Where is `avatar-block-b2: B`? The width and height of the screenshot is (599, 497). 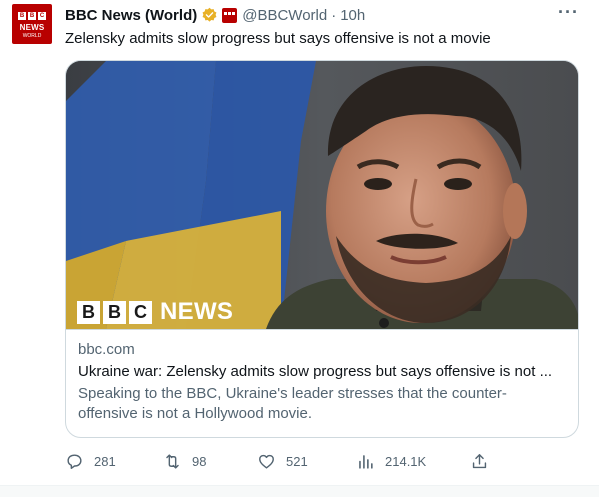 avatar-block-b2: B is located at coordinates (32, 16).